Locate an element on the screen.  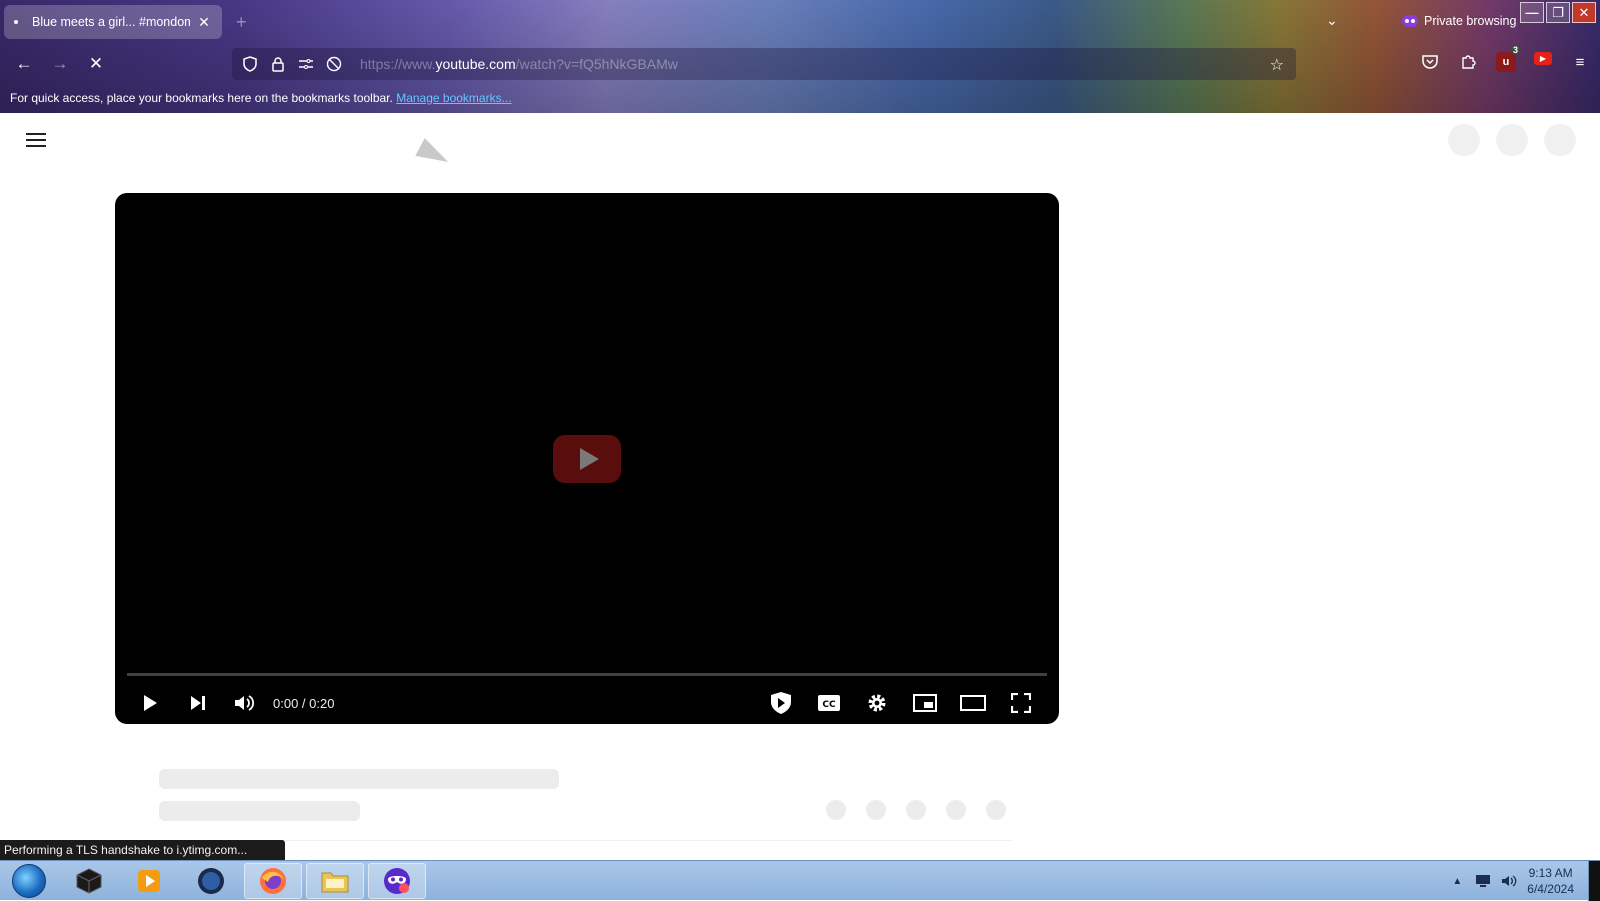
stop-loading-button: ✕ is located at coordinates (96, 64).